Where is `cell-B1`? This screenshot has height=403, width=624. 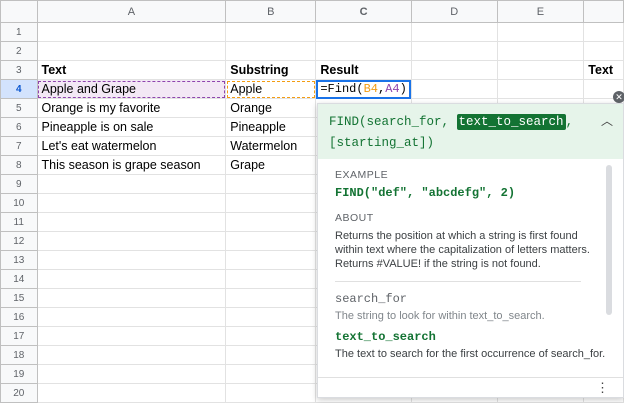 cell-B1 is located at coordinates (271, 32).